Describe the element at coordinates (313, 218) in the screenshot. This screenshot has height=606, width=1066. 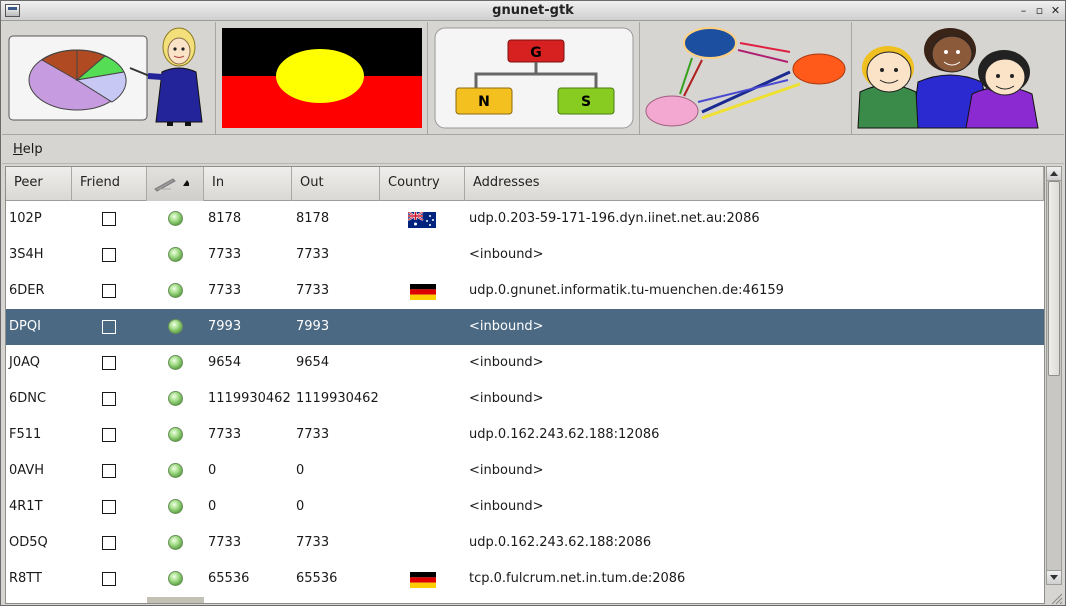
I see `out-cell: 8178` at that location.